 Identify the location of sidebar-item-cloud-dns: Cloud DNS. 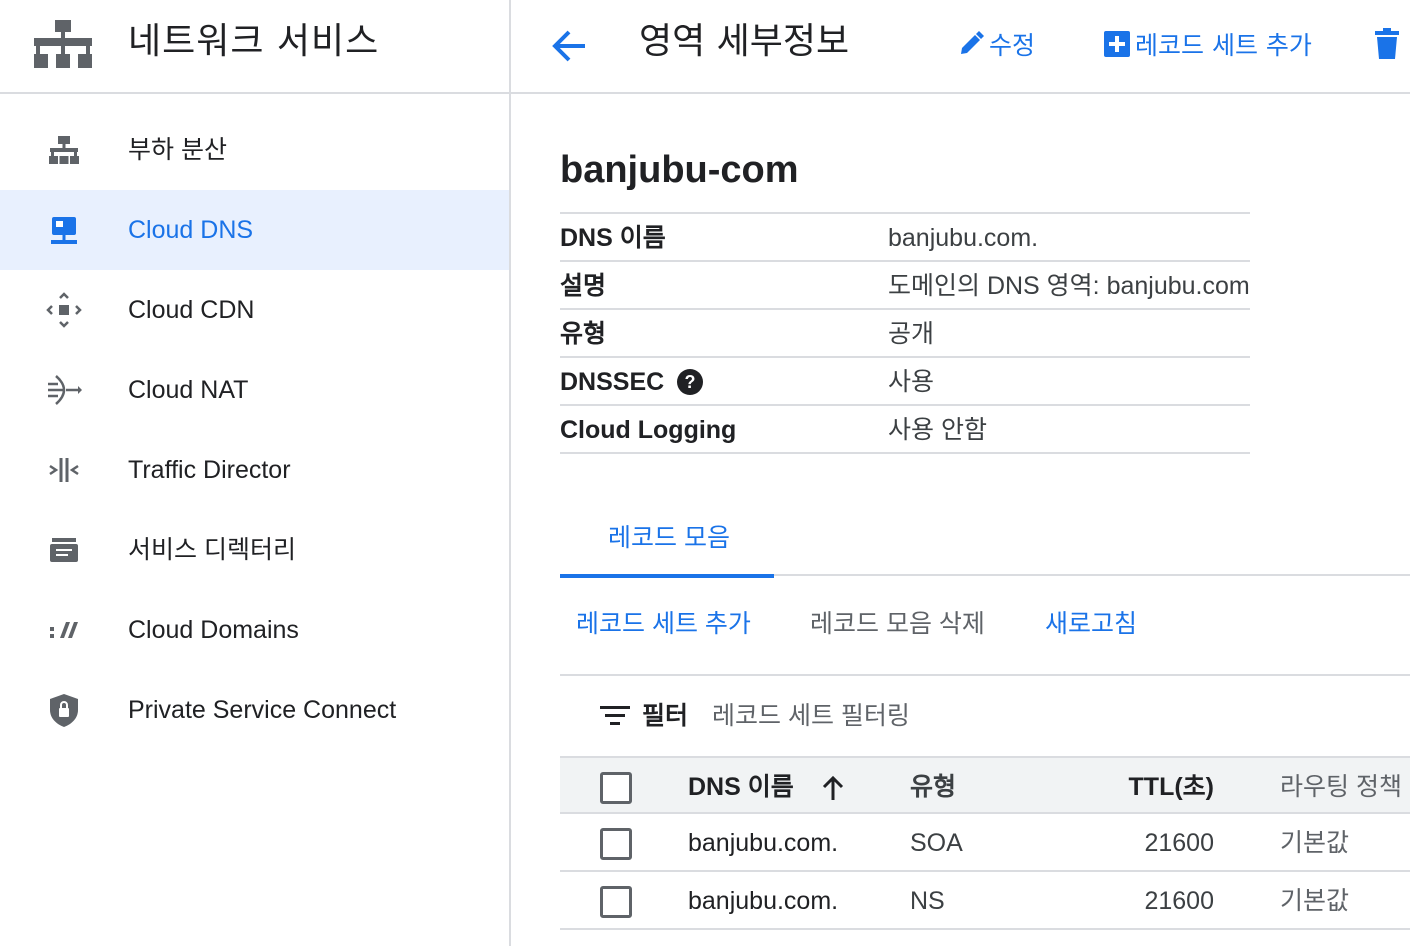
(254, 230).